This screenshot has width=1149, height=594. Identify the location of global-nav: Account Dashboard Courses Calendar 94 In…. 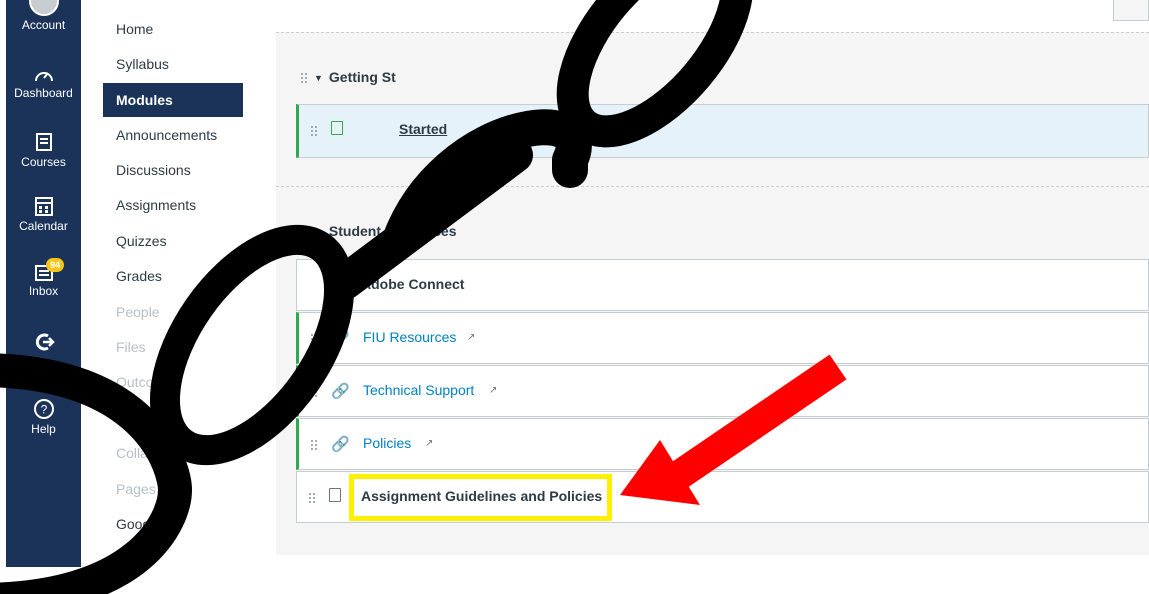
(43, 283).